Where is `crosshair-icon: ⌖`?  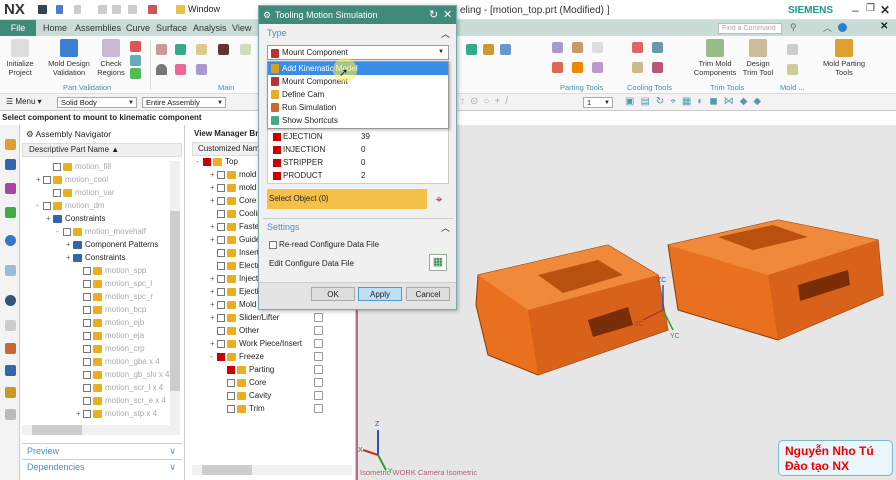
crosshair-icon: ⌖ is located at coordinates (439, 199).